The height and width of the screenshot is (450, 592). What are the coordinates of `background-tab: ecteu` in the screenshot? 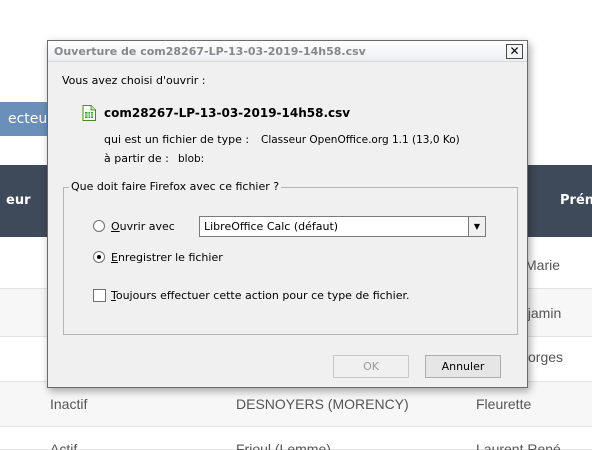 It's located at (26, 119).